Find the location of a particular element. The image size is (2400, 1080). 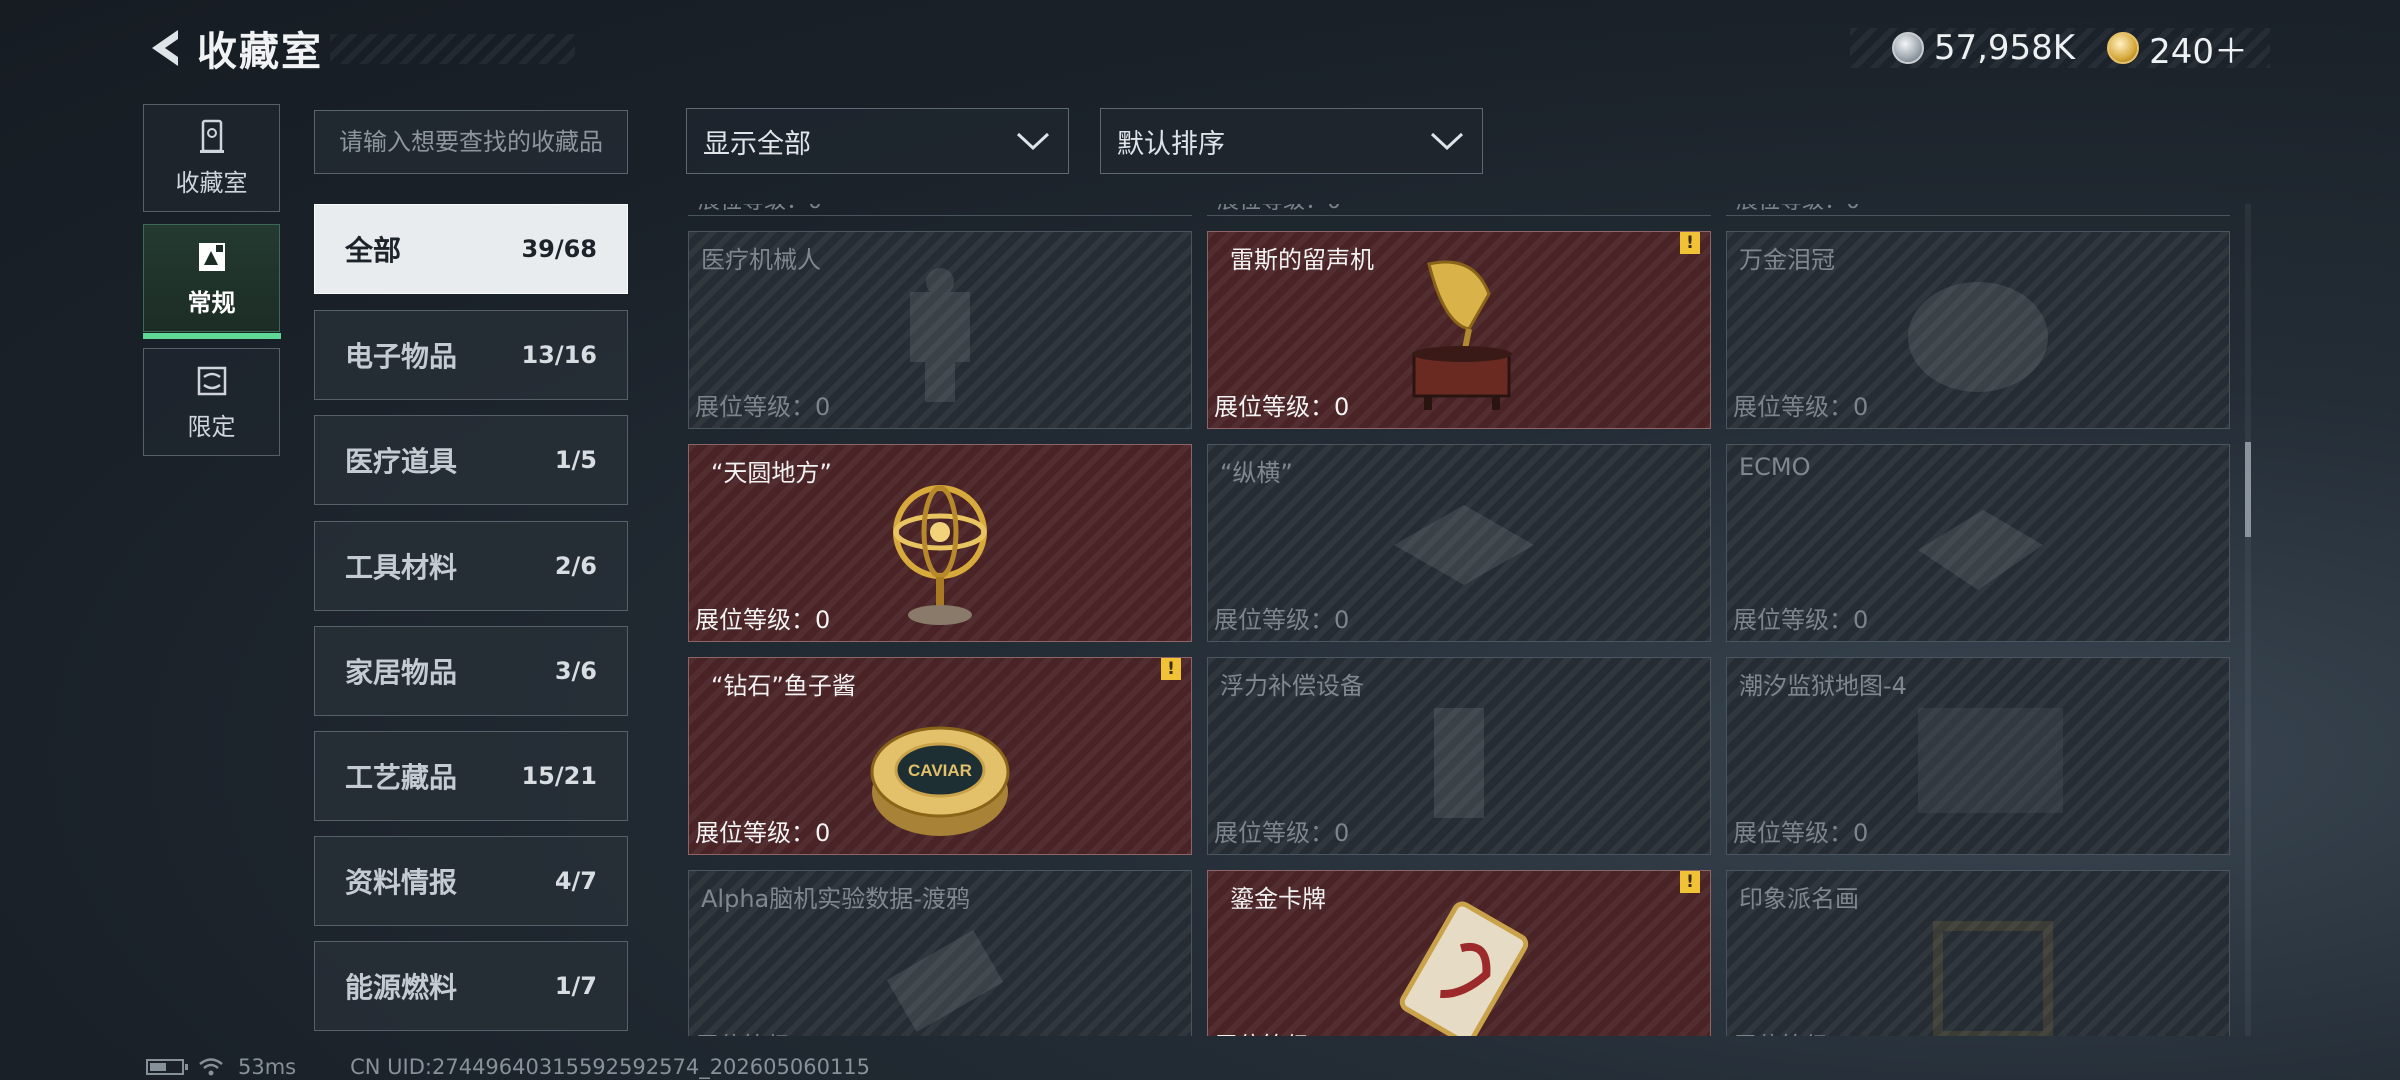

category-label: 能源燃料 is located at coordinates (401, 987).